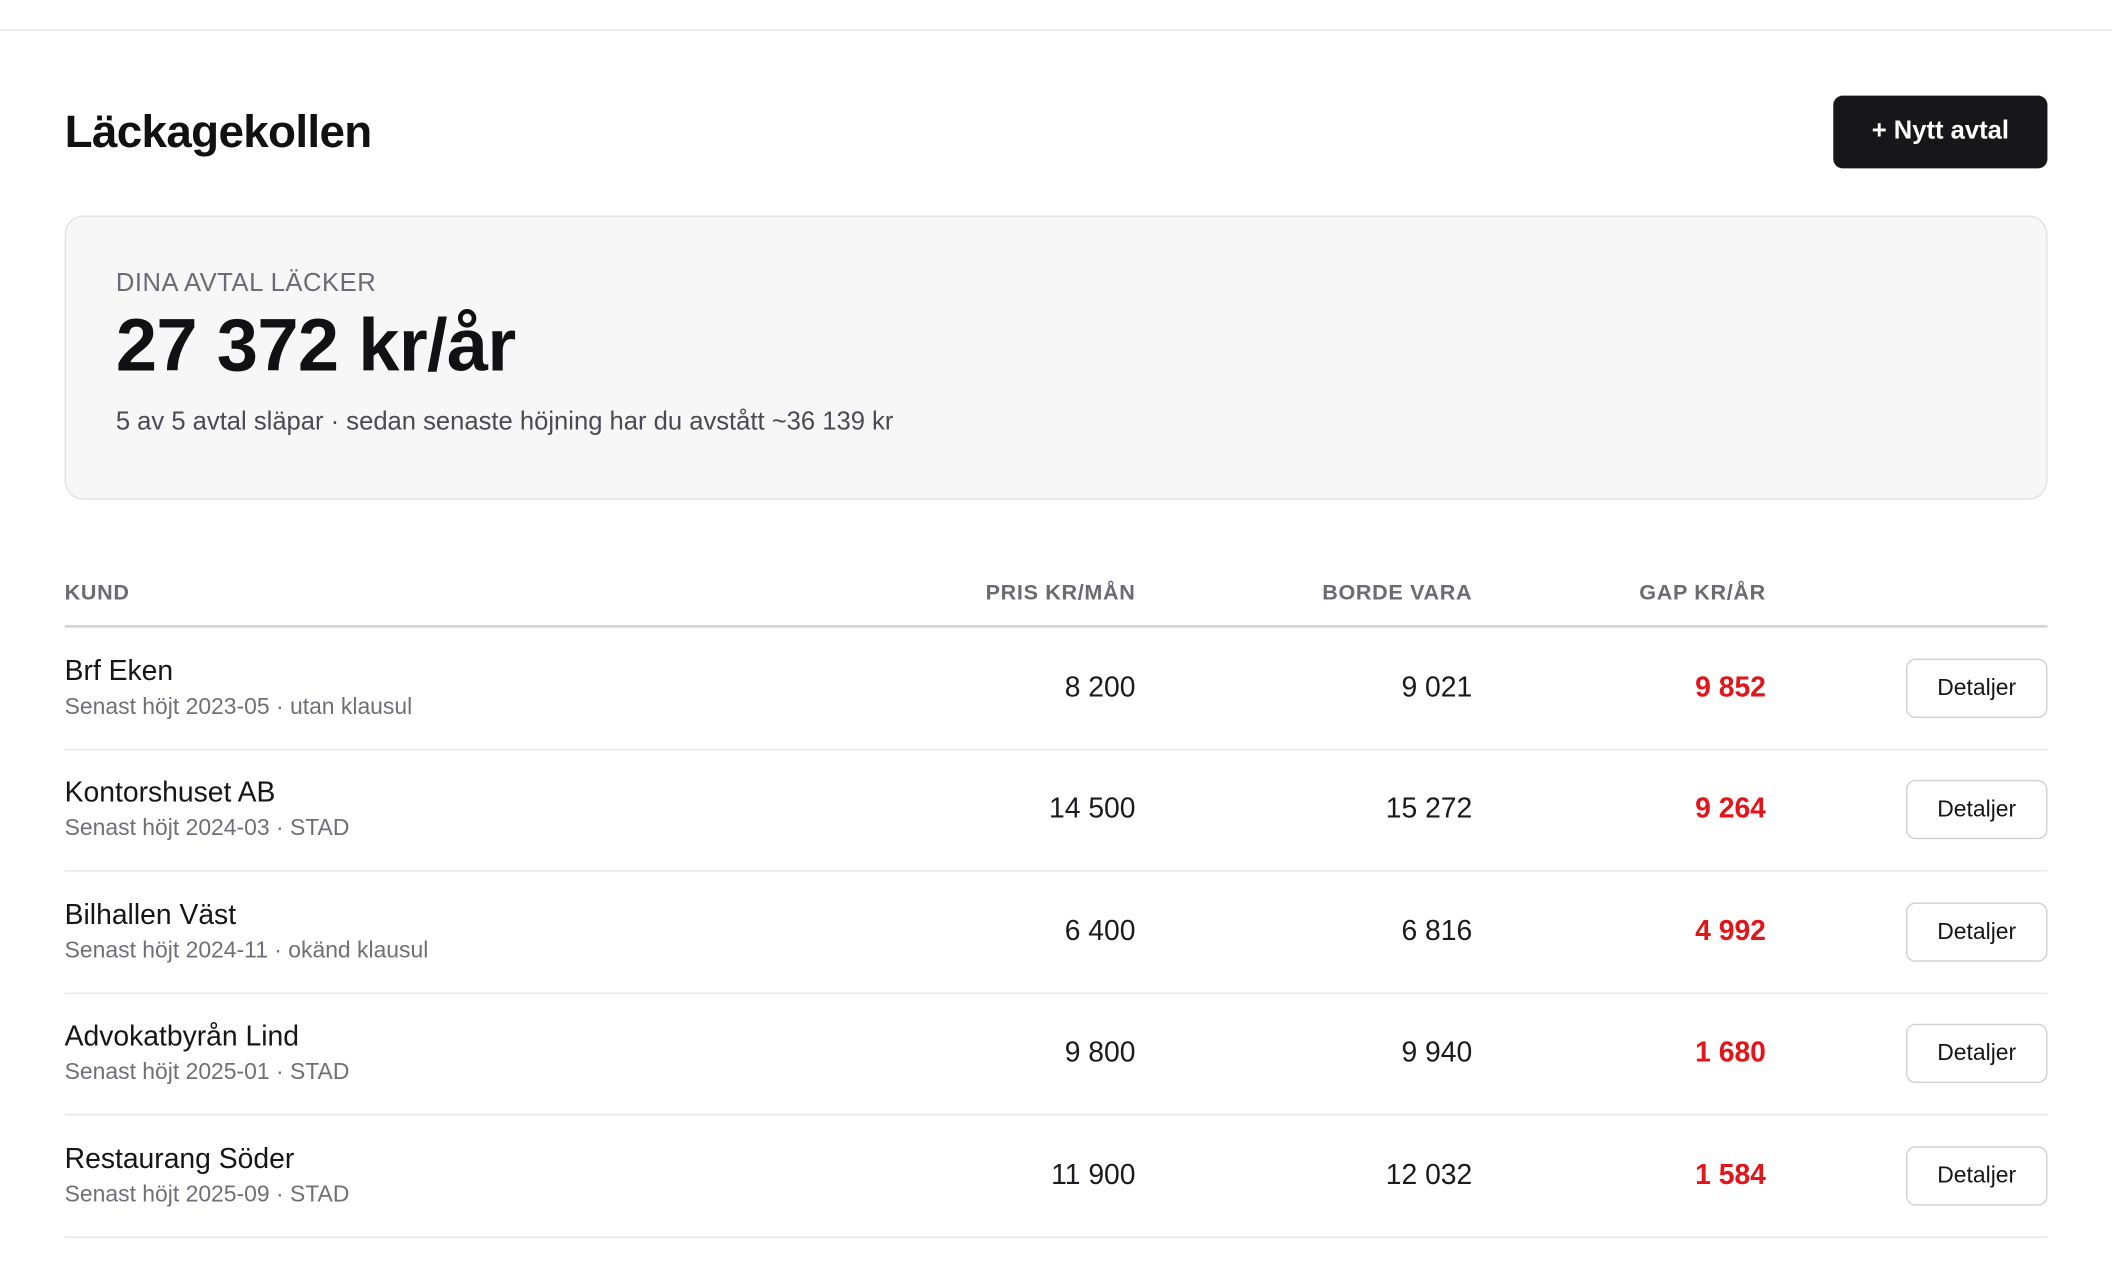  What do you see at coordinates (1429, 1175) in the screenshot?
I see `should-be-cell: 12 032` at bounding box center [1429, 1175].